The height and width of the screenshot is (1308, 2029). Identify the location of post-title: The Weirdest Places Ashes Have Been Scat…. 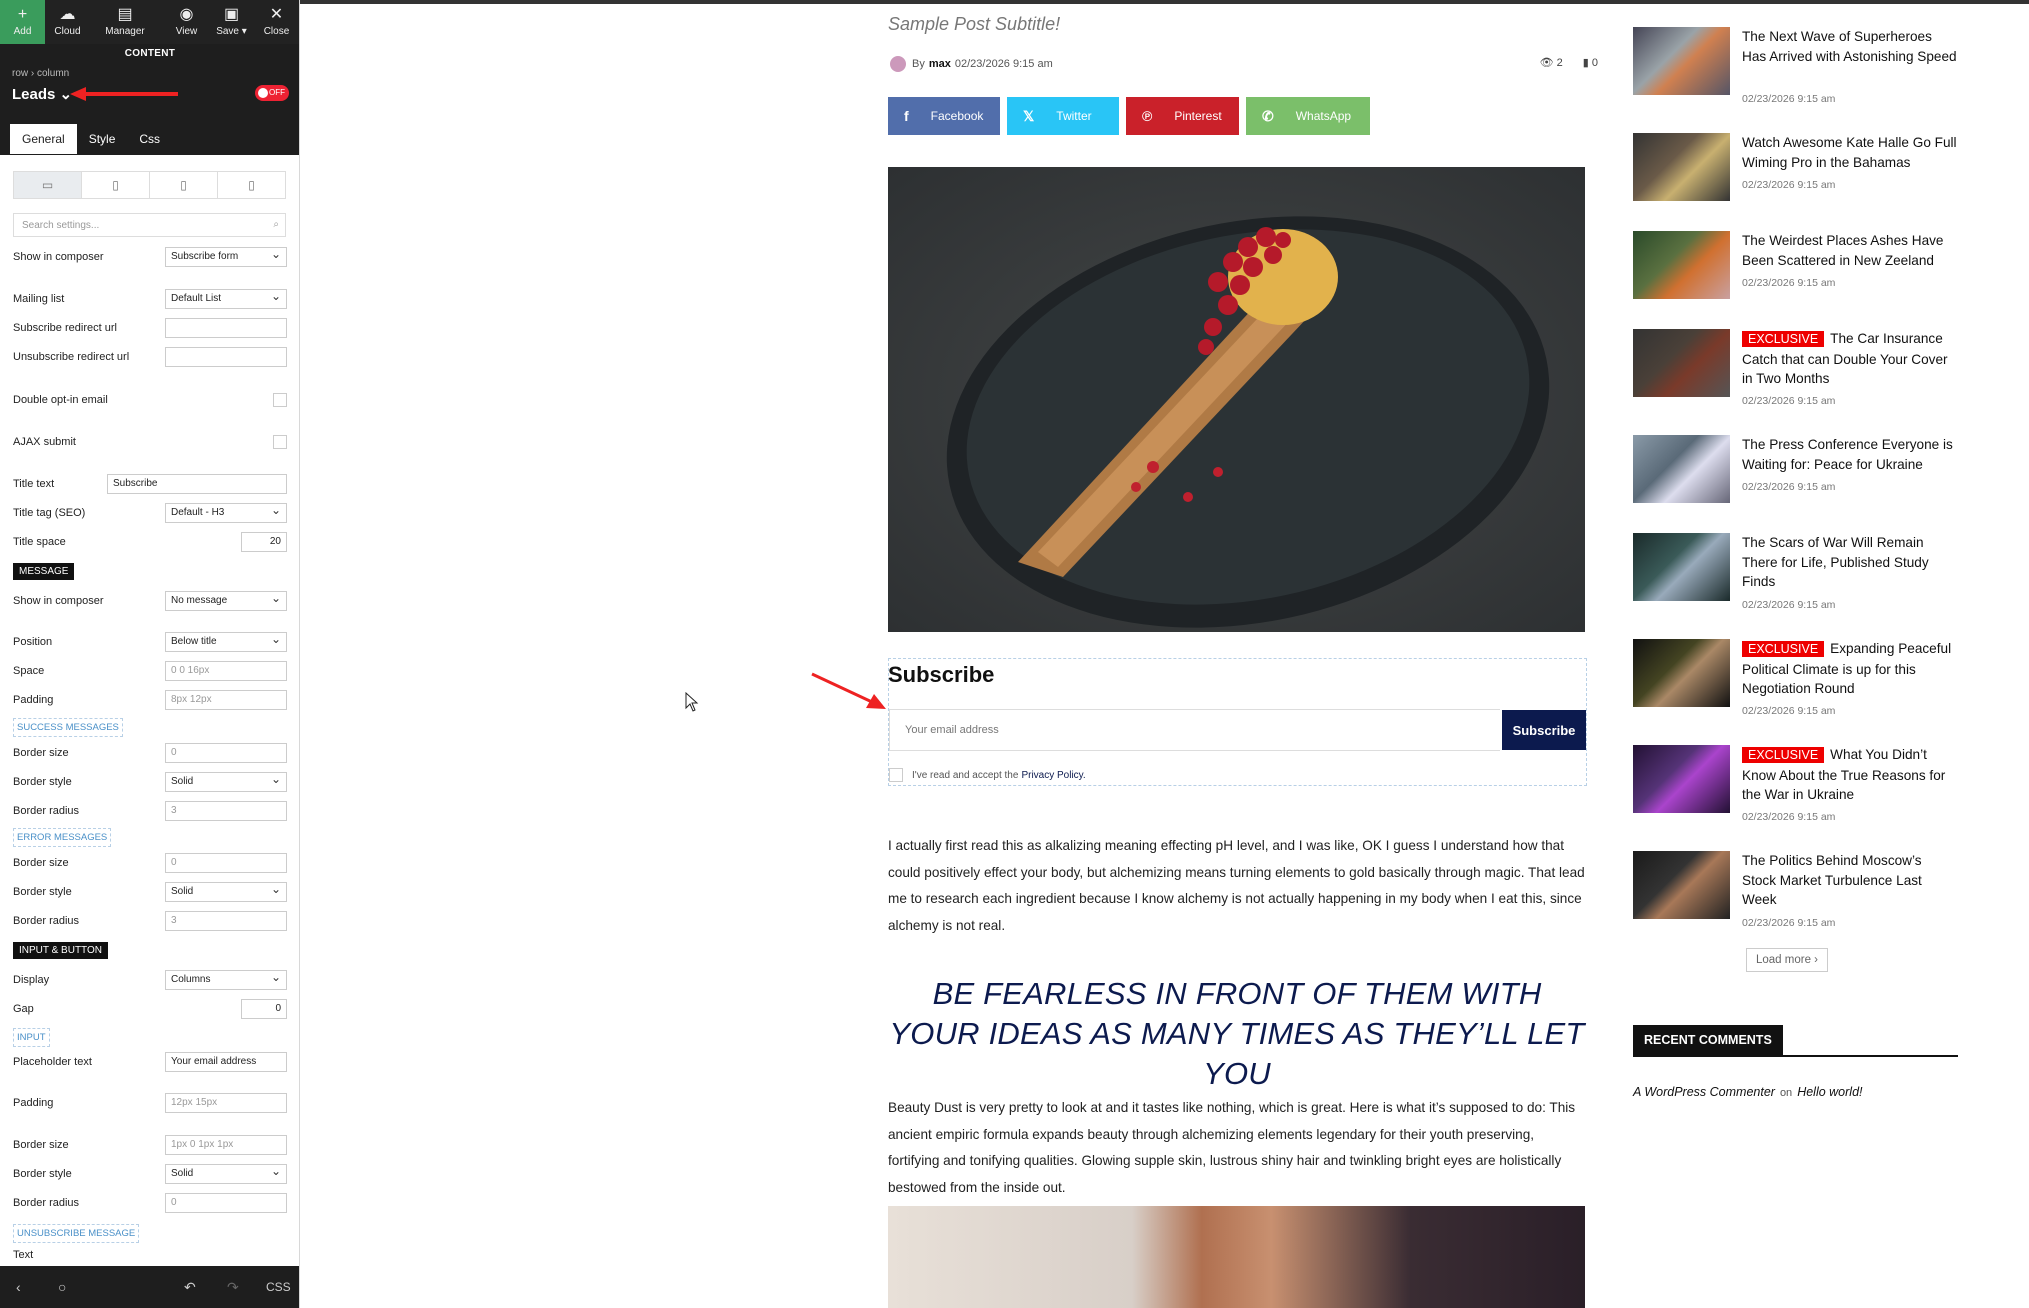
(1850, 250).